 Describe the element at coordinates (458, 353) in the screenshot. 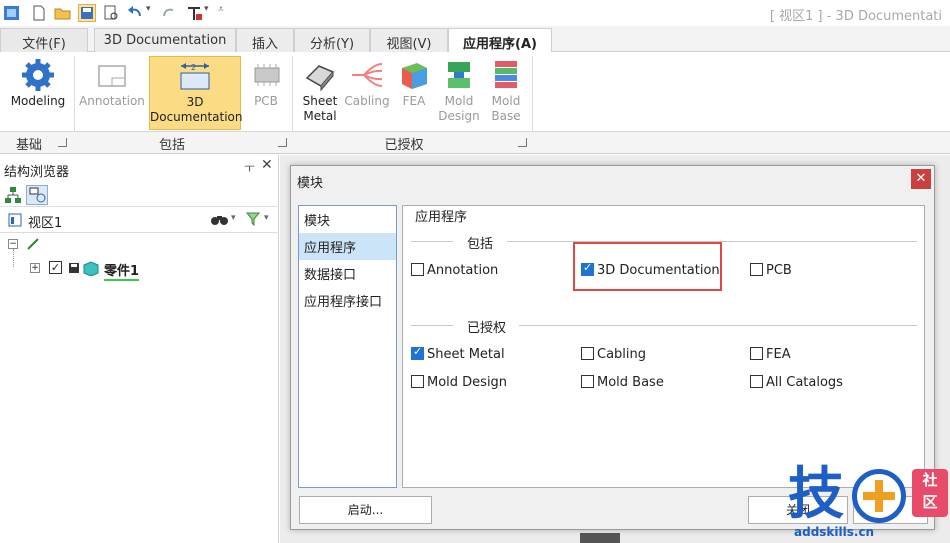

I see `sheet-metal-checkbox: Sheet Metal` at that location.